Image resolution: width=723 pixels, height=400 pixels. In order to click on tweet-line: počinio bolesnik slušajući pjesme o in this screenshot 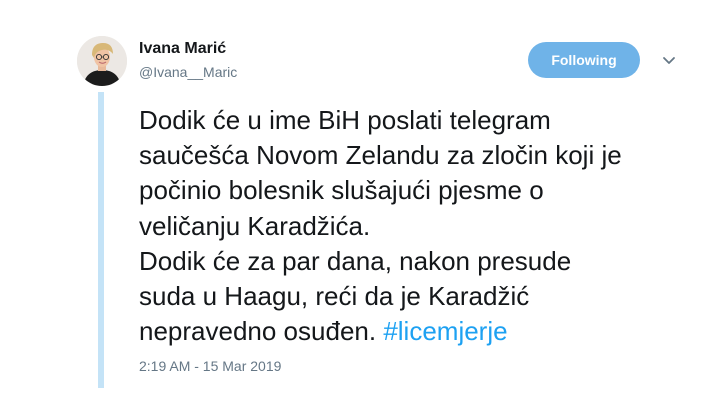, I will do `click(341, 190)`.